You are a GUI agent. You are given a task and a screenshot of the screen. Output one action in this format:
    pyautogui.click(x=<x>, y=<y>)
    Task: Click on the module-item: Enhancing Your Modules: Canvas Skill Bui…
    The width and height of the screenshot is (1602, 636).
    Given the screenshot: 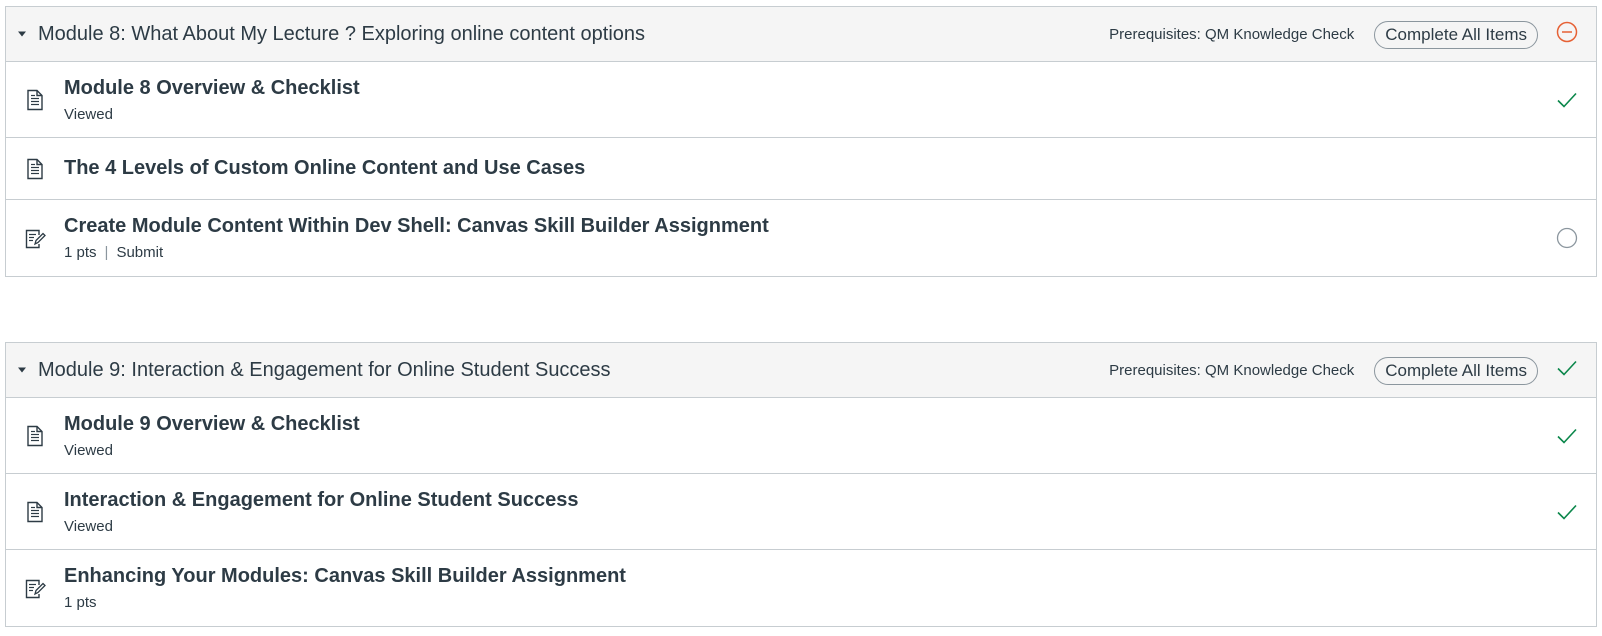 What is the action you would take?
    pyautogui.click(x=801, y=588)
    